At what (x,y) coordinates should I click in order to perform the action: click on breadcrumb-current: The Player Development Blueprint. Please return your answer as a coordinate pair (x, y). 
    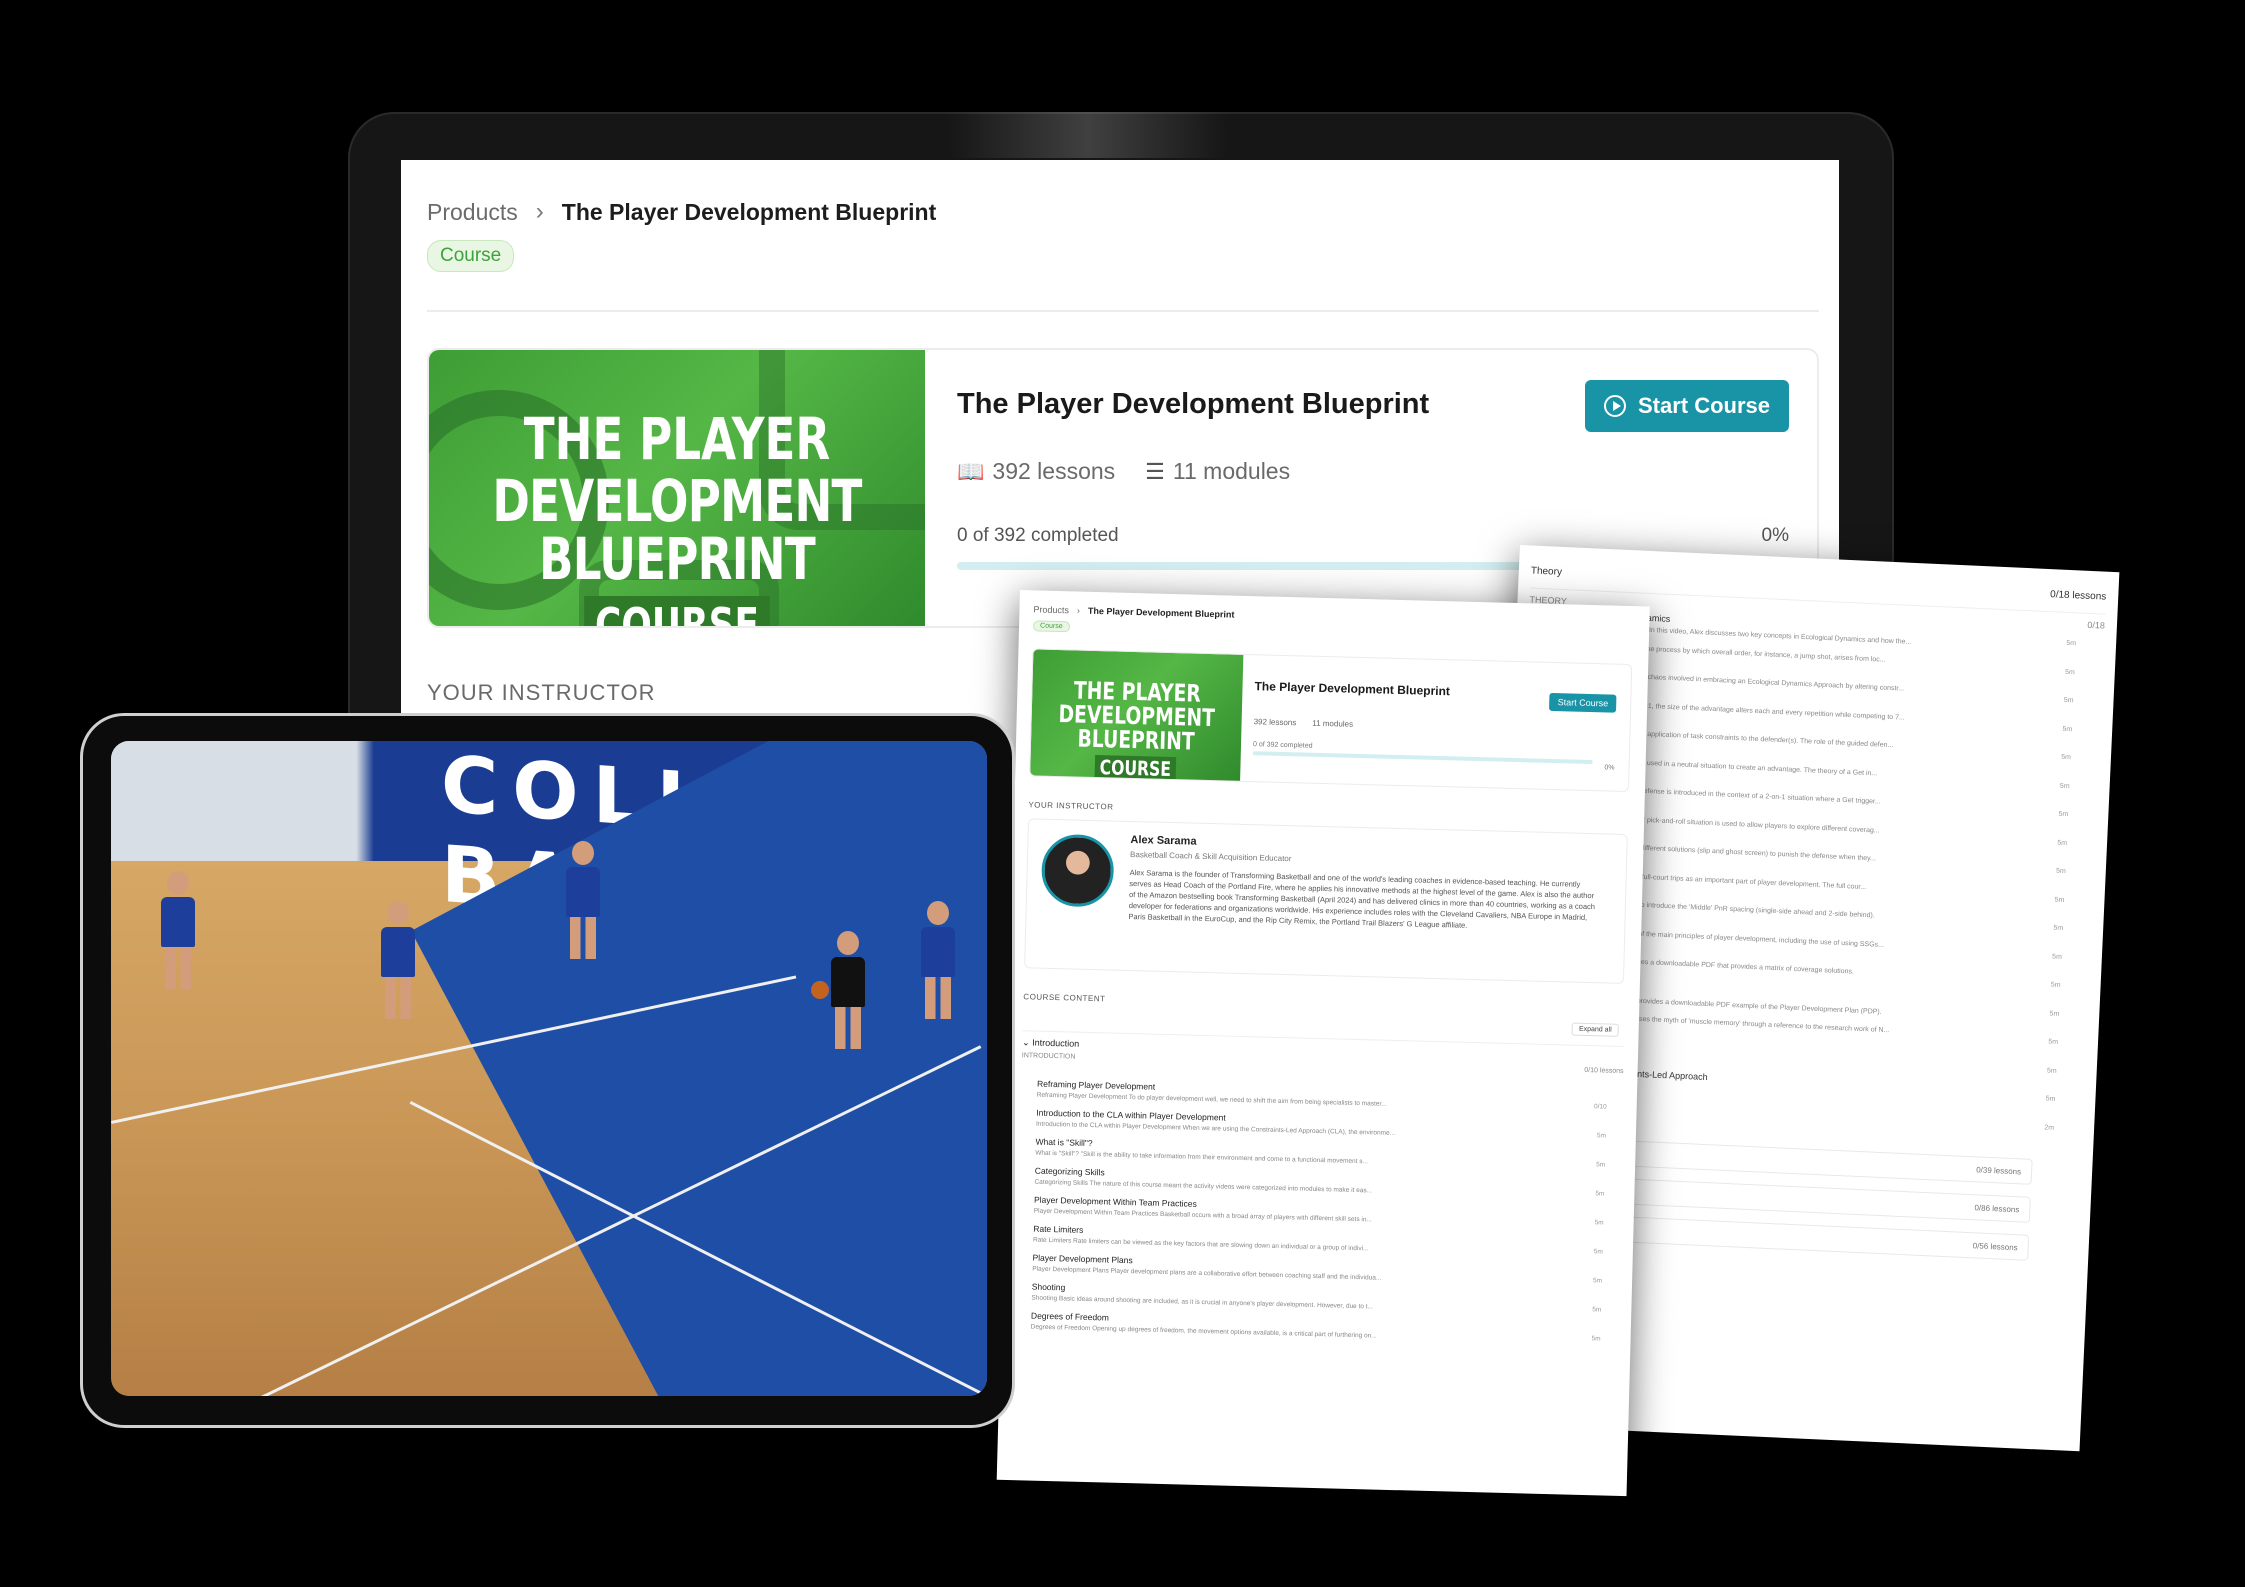
    Looking at the image, I should click on (749, 211).